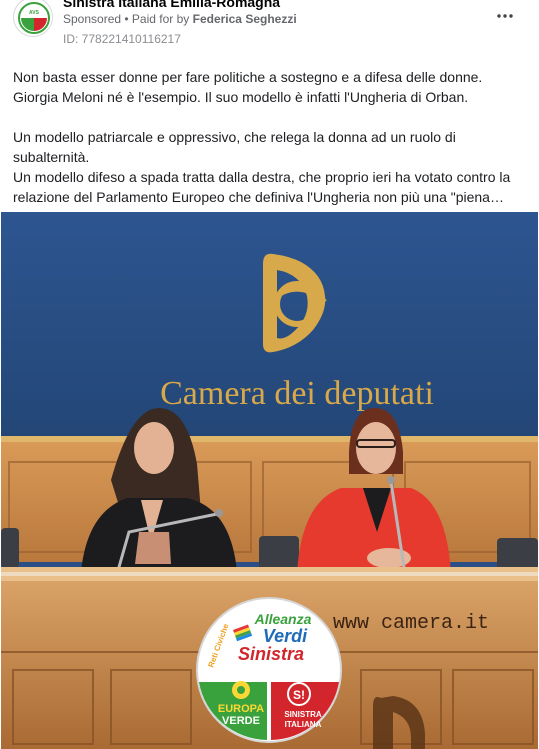  I want to click on paid-for-prefix: Paid for by, so click(162, 19).